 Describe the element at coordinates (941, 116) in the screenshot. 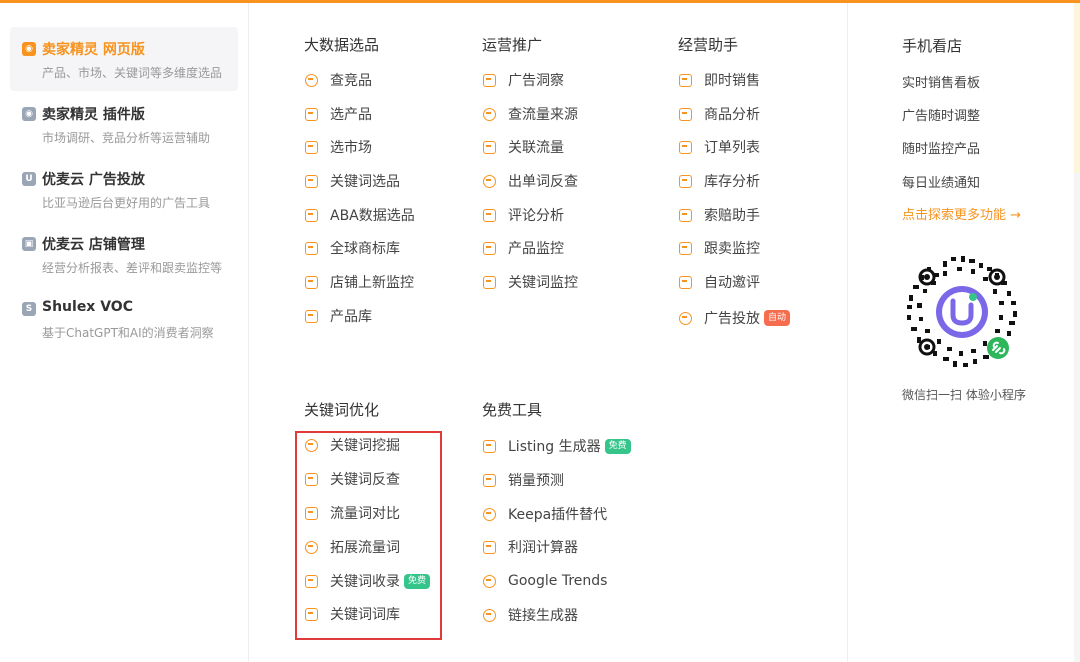

I see `mobile-feature-ad-adjust: 广告随时调整` at that location.